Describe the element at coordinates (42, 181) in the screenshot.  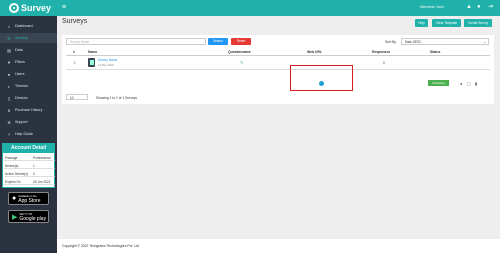
I see `account-value: 26 Jun 2022` at that location.